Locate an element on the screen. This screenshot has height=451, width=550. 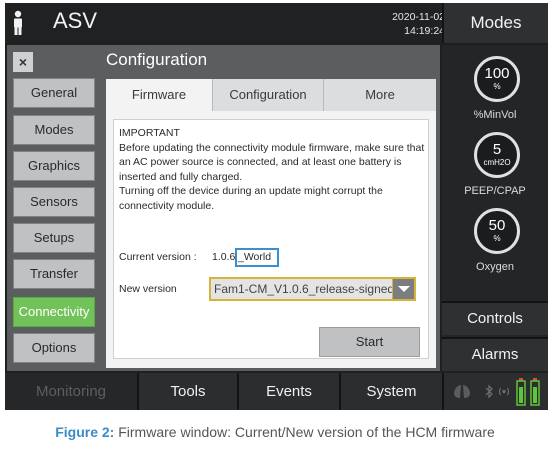
peep-gauge: 5 cmH2O is located at coordinates (497, 155).